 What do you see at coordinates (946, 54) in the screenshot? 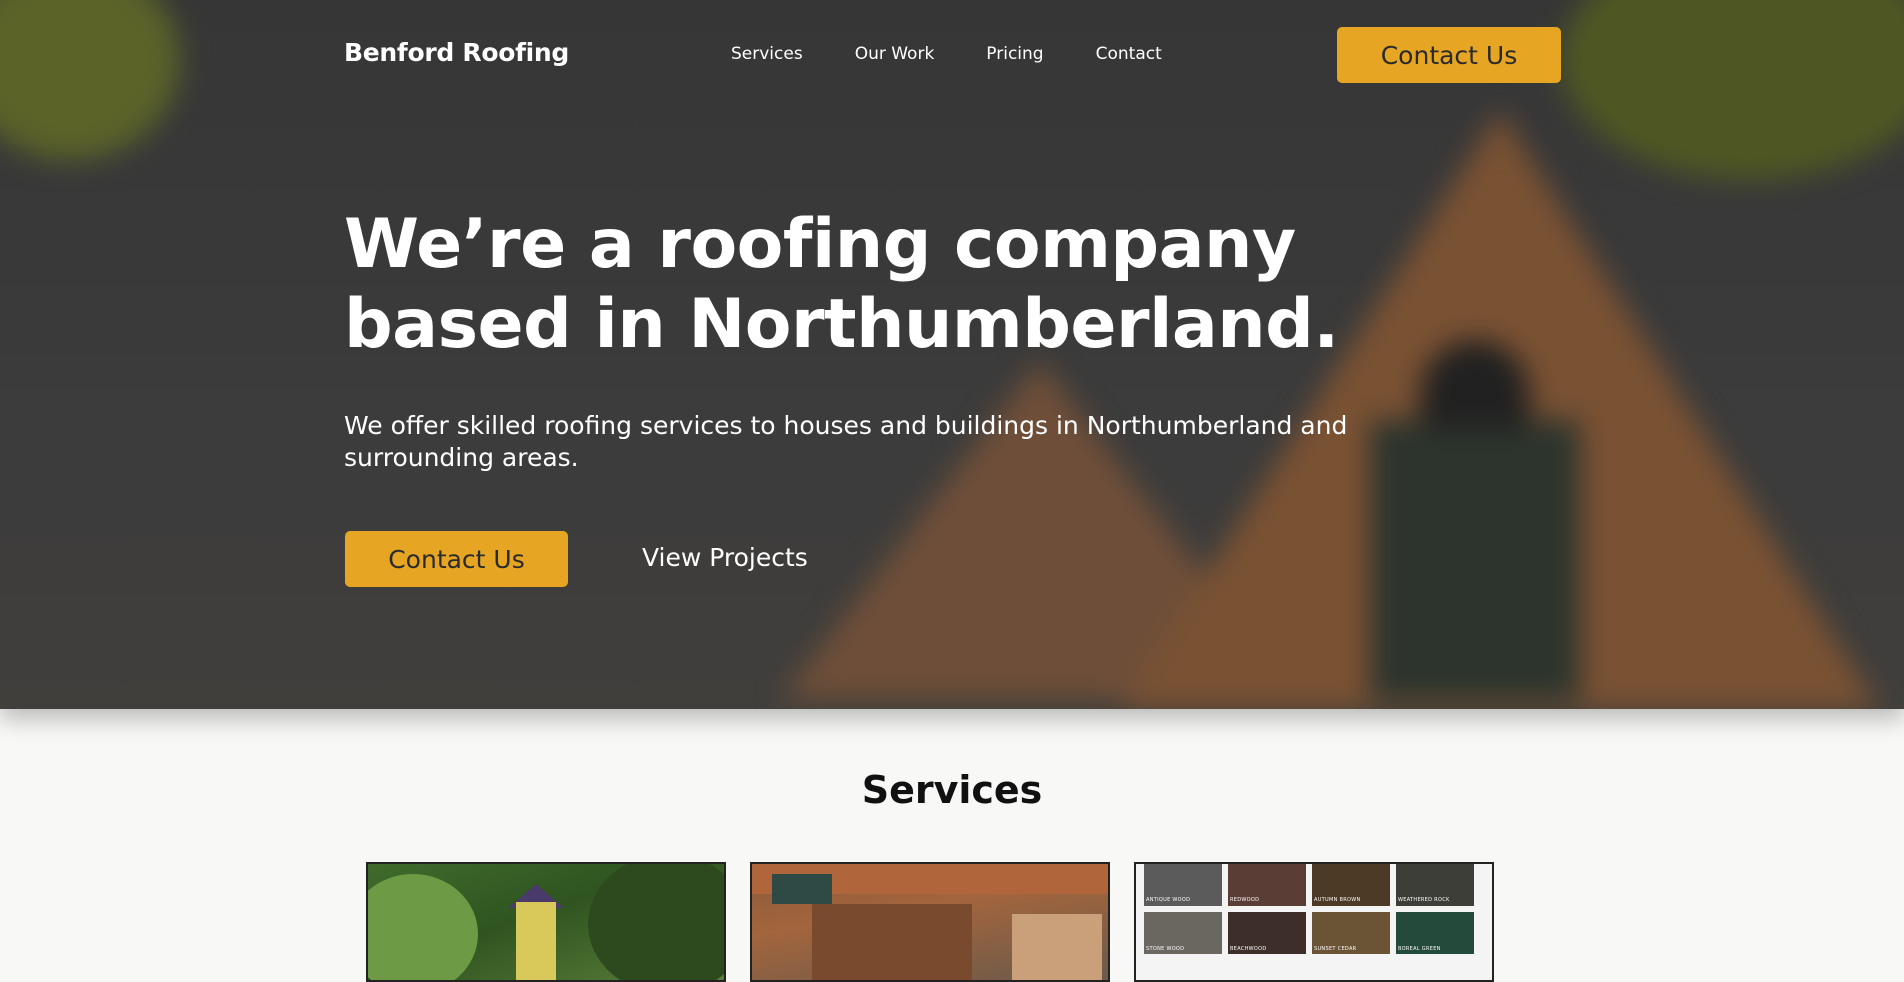
I see `nav-links: Services Our Work Pricing Contact` at bounding box center [946, 54].